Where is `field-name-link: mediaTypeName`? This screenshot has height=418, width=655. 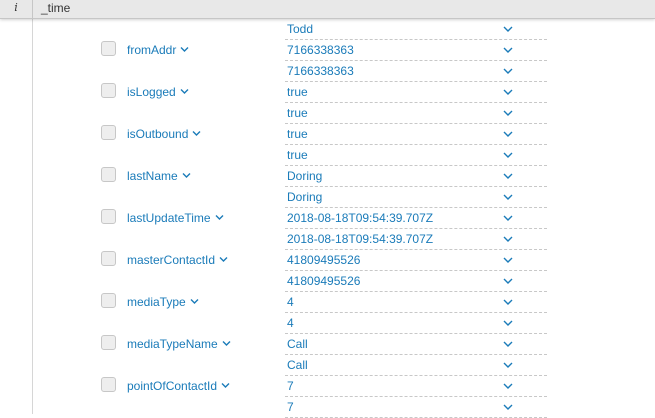 field-name-link: mediaTypeName is located at coordinates (179, 343).